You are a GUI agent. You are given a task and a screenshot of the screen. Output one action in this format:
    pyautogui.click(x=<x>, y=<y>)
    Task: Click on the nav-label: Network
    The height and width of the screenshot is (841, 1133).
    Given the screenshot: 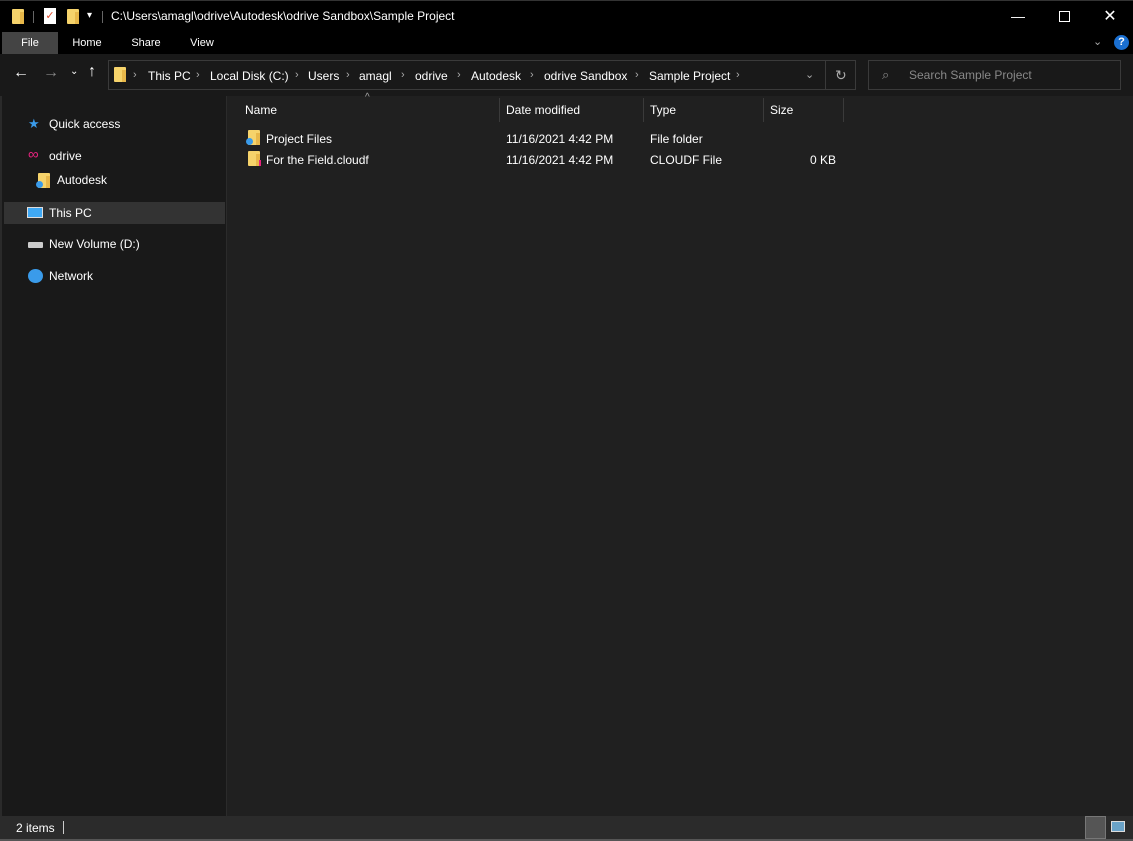 What is the action you would take?
    pyautogui.click(x=71, y=276)
    